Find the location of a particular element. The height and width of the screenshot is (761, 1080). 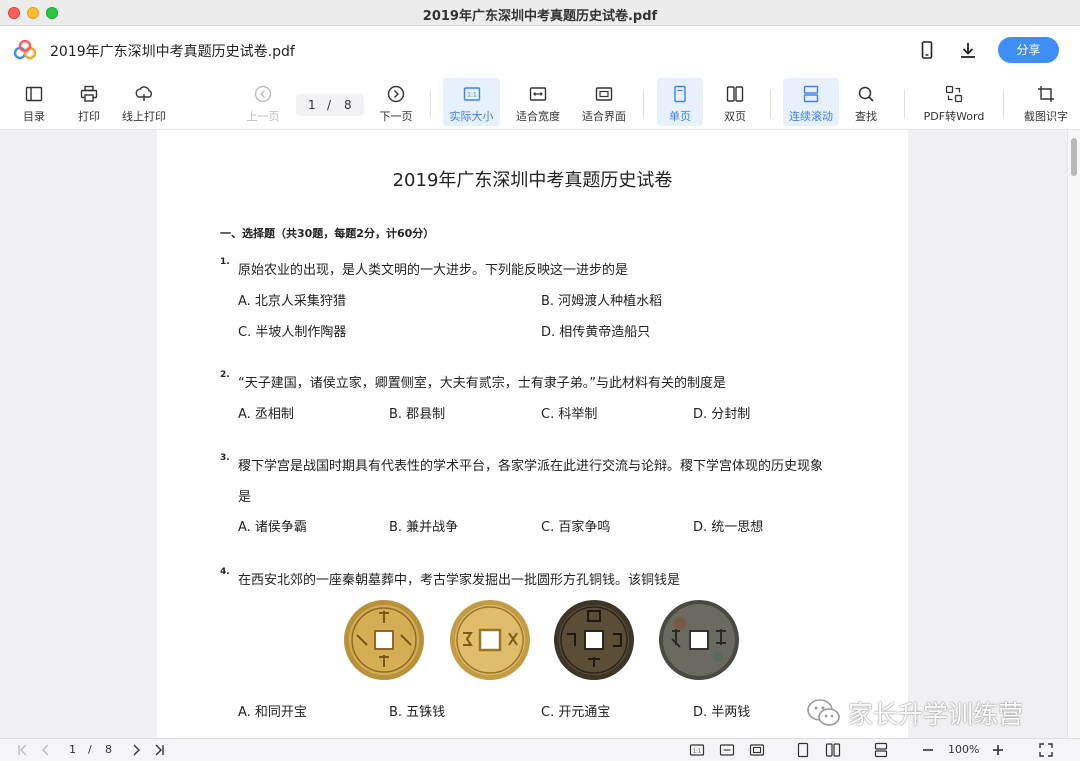

option: A. 北京人采集狩猎 is located at coordinates (292, 301).